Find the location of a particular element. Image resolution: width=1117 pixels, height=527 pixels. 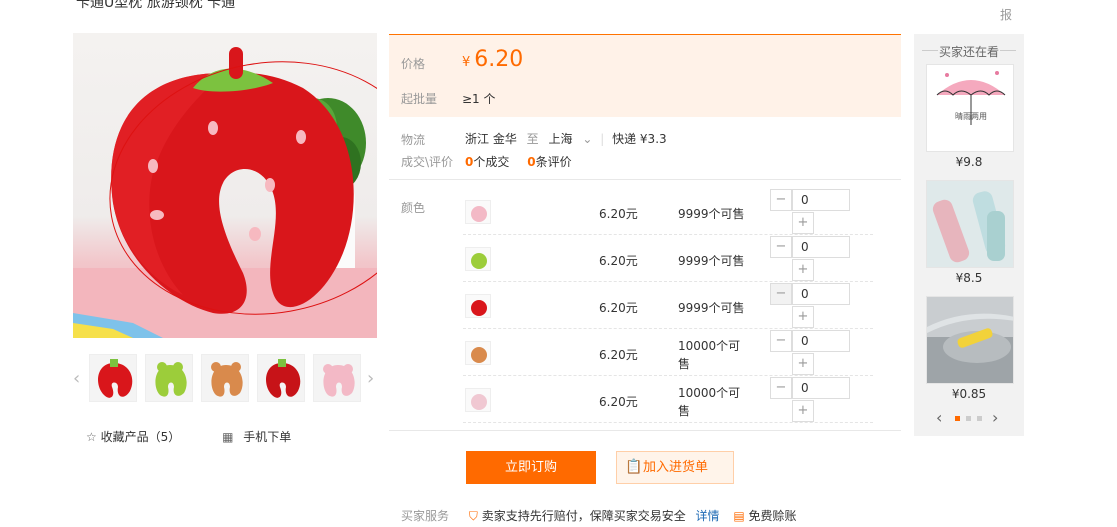

price-value: ¥6.20 is located at coordinates (492, 59).